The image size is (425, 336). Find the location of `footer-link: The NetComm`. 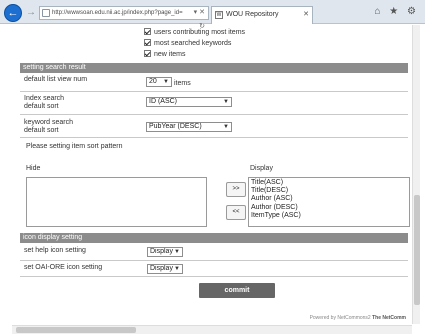

footer-link: The NetComm is located at coordinates (389, 318).